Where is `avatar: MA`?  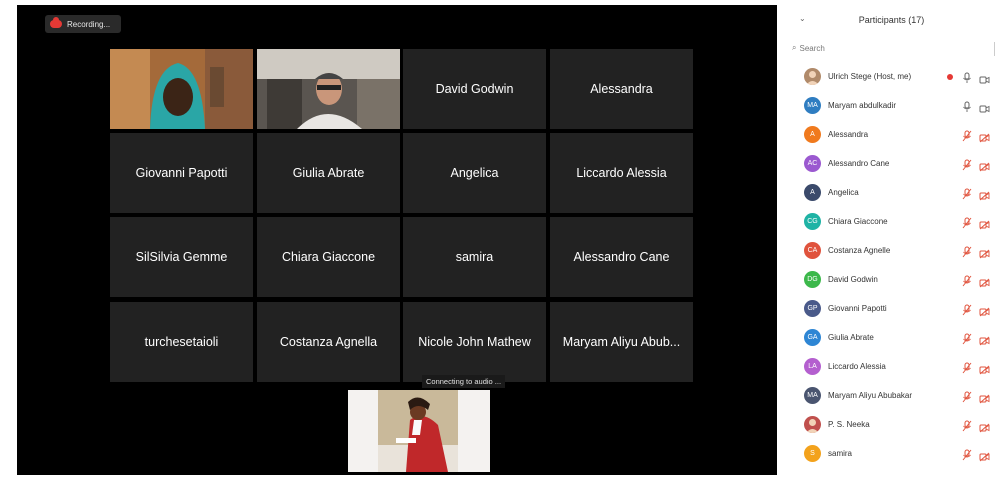 avatar: MA is located at coordinates (812, 105).